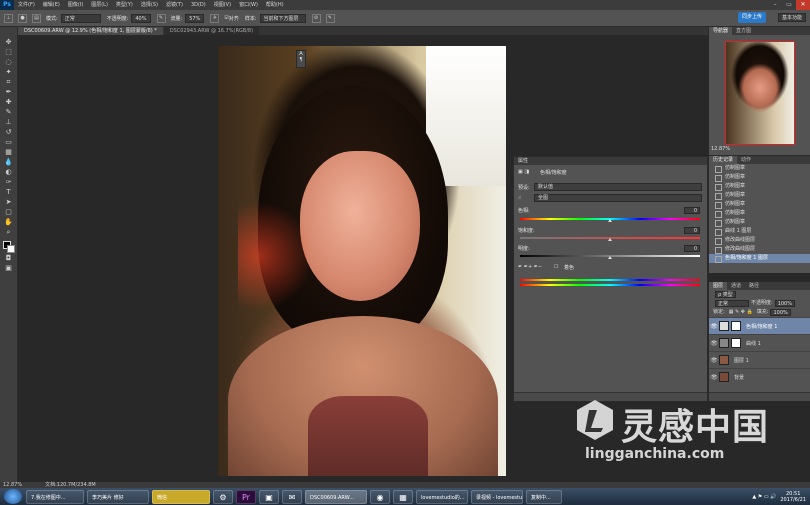 The height and width of the screenshot is (505, 810). What do you see at coordinates (725, 294) in the screenshot?
I see `layer-kind-filter: ρ 类型` at bounding box center [725, 294].